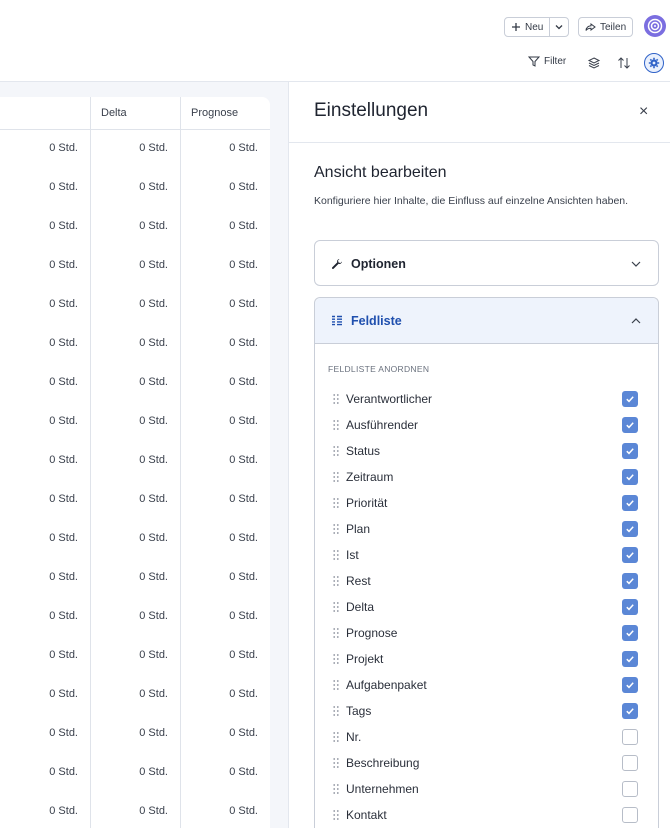 The height and width of the screenshot is (828, 670). Describe the element at coordinates (486, 711) in the screenshot. I see `field-list-item: Tags` at that location.